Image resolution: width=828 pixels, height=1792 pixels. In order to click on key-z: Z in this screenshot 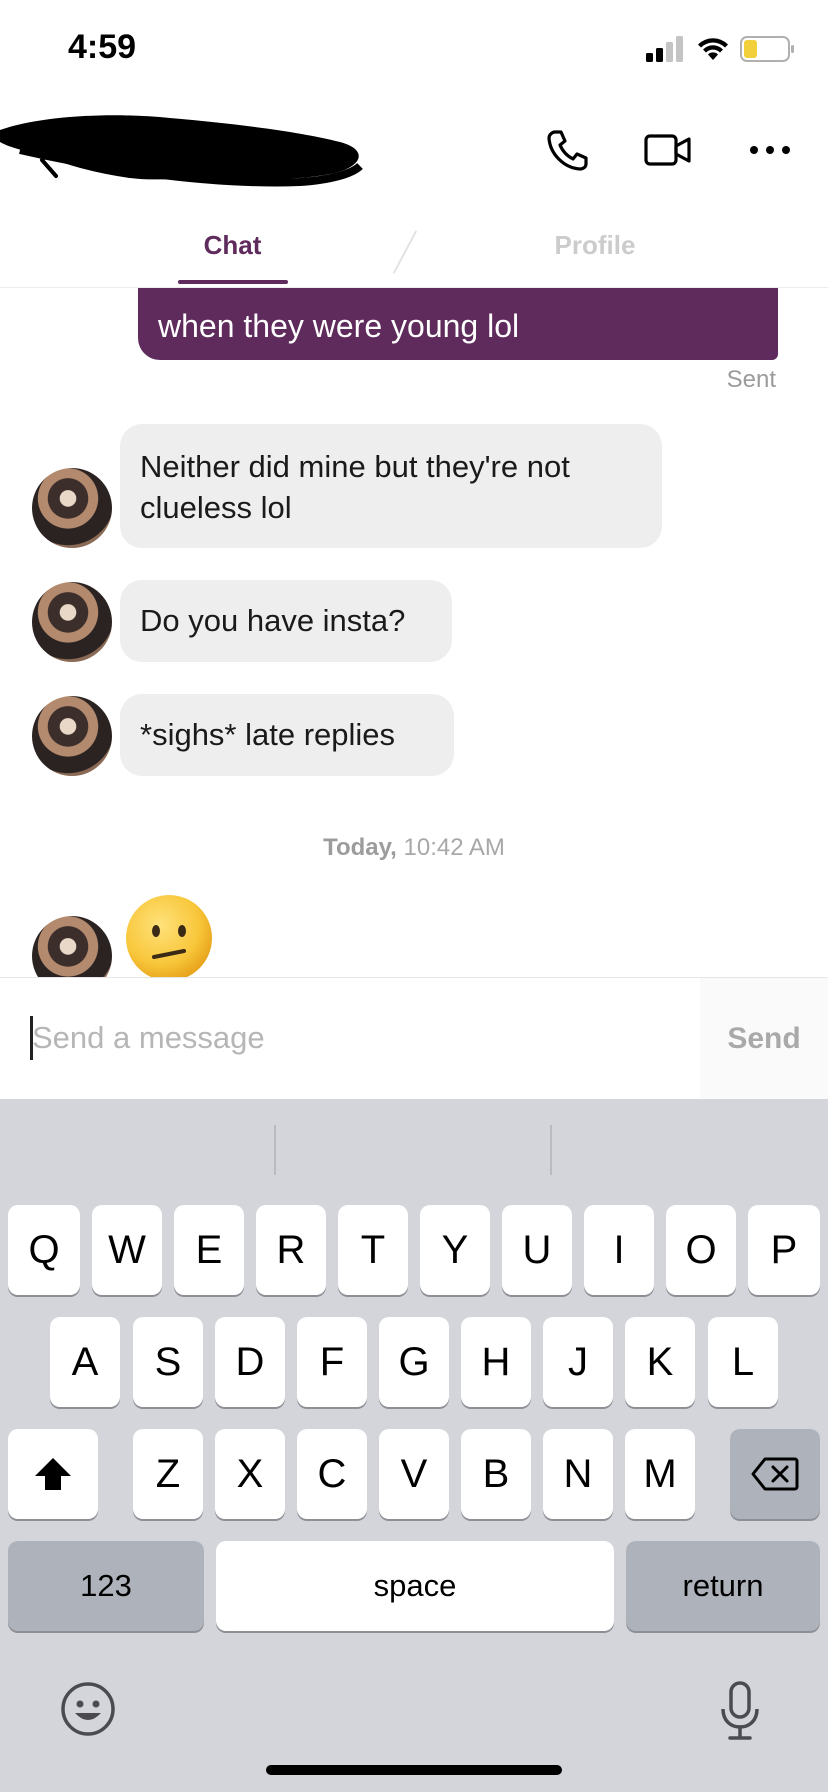, I will do `click(168, 1474)`.